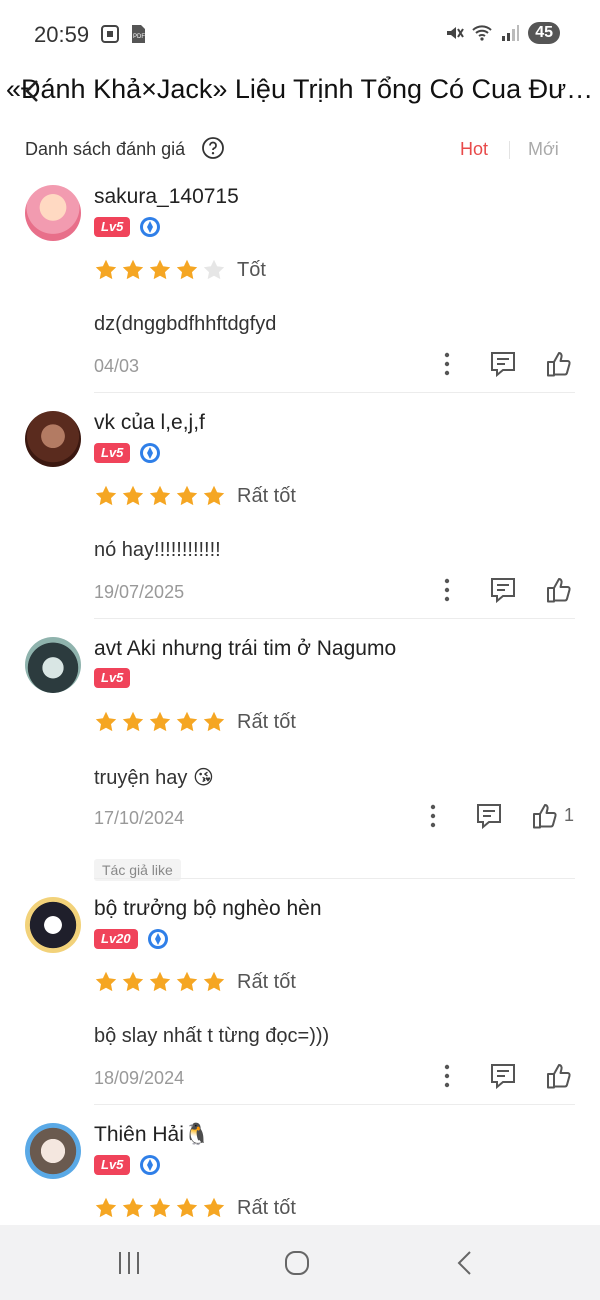 The height and width of the screenshot is (1300, 600). What do you see at coordinates (297, 1263) in the screenshot?
I see `home-icon` at bounding box center [297, 1263].